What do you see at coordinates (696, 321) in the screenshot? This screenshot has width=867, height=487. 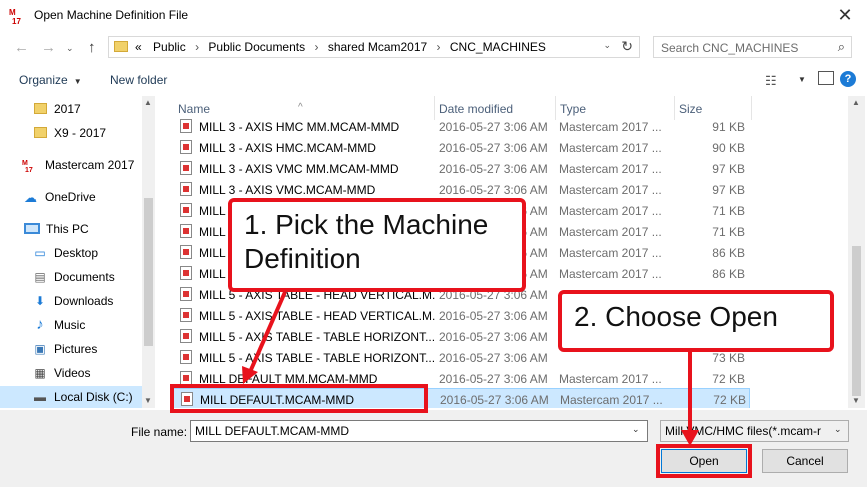 I see `callout-step2: 2. Choose Open` at bounding box center [696, 321].